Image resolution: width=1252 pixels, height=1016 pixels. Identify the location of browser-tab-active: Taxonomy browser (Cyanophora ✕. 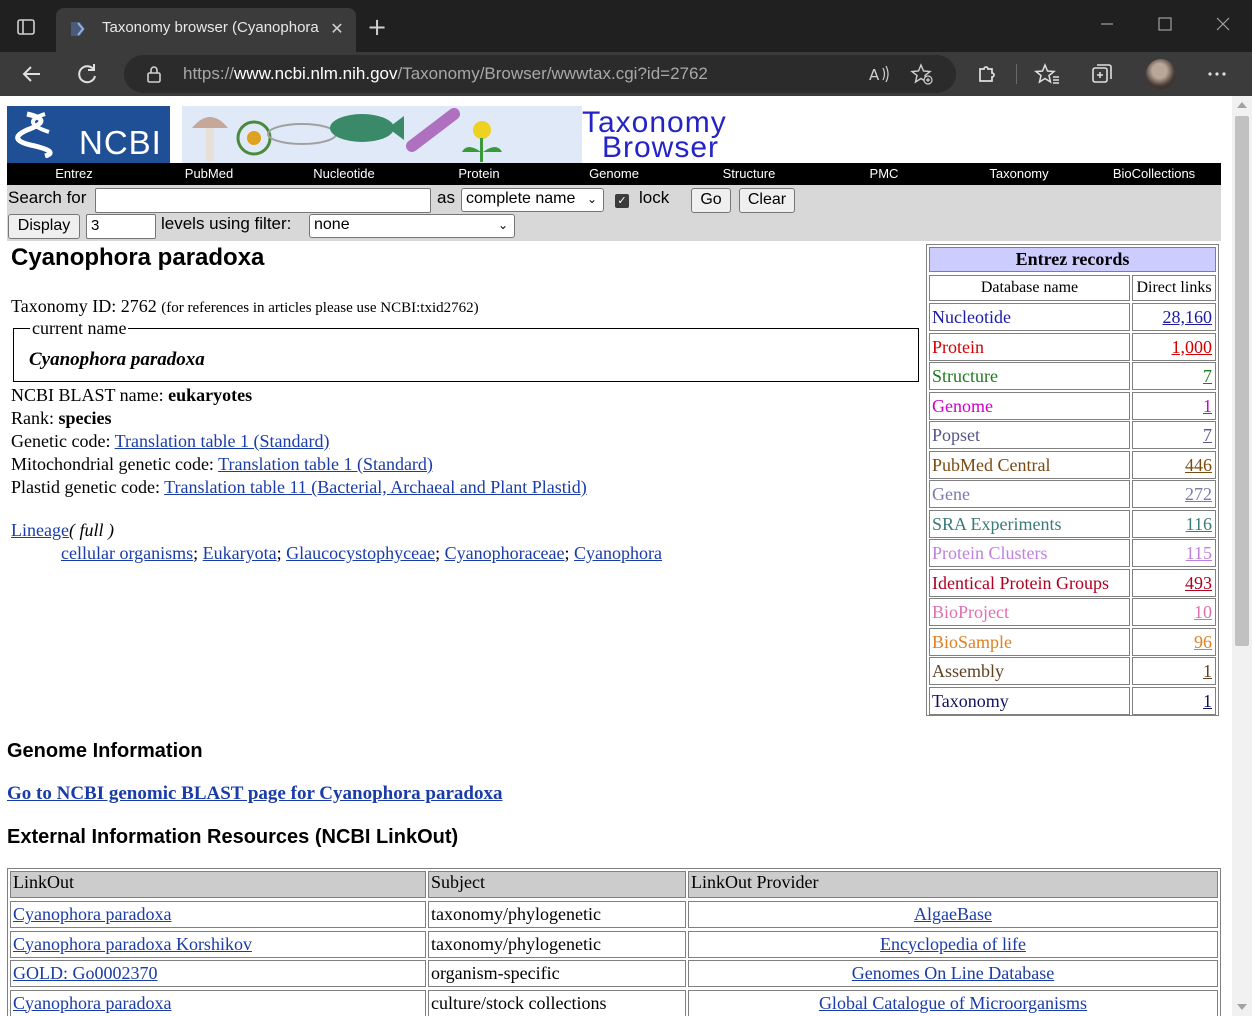
(206, 30).